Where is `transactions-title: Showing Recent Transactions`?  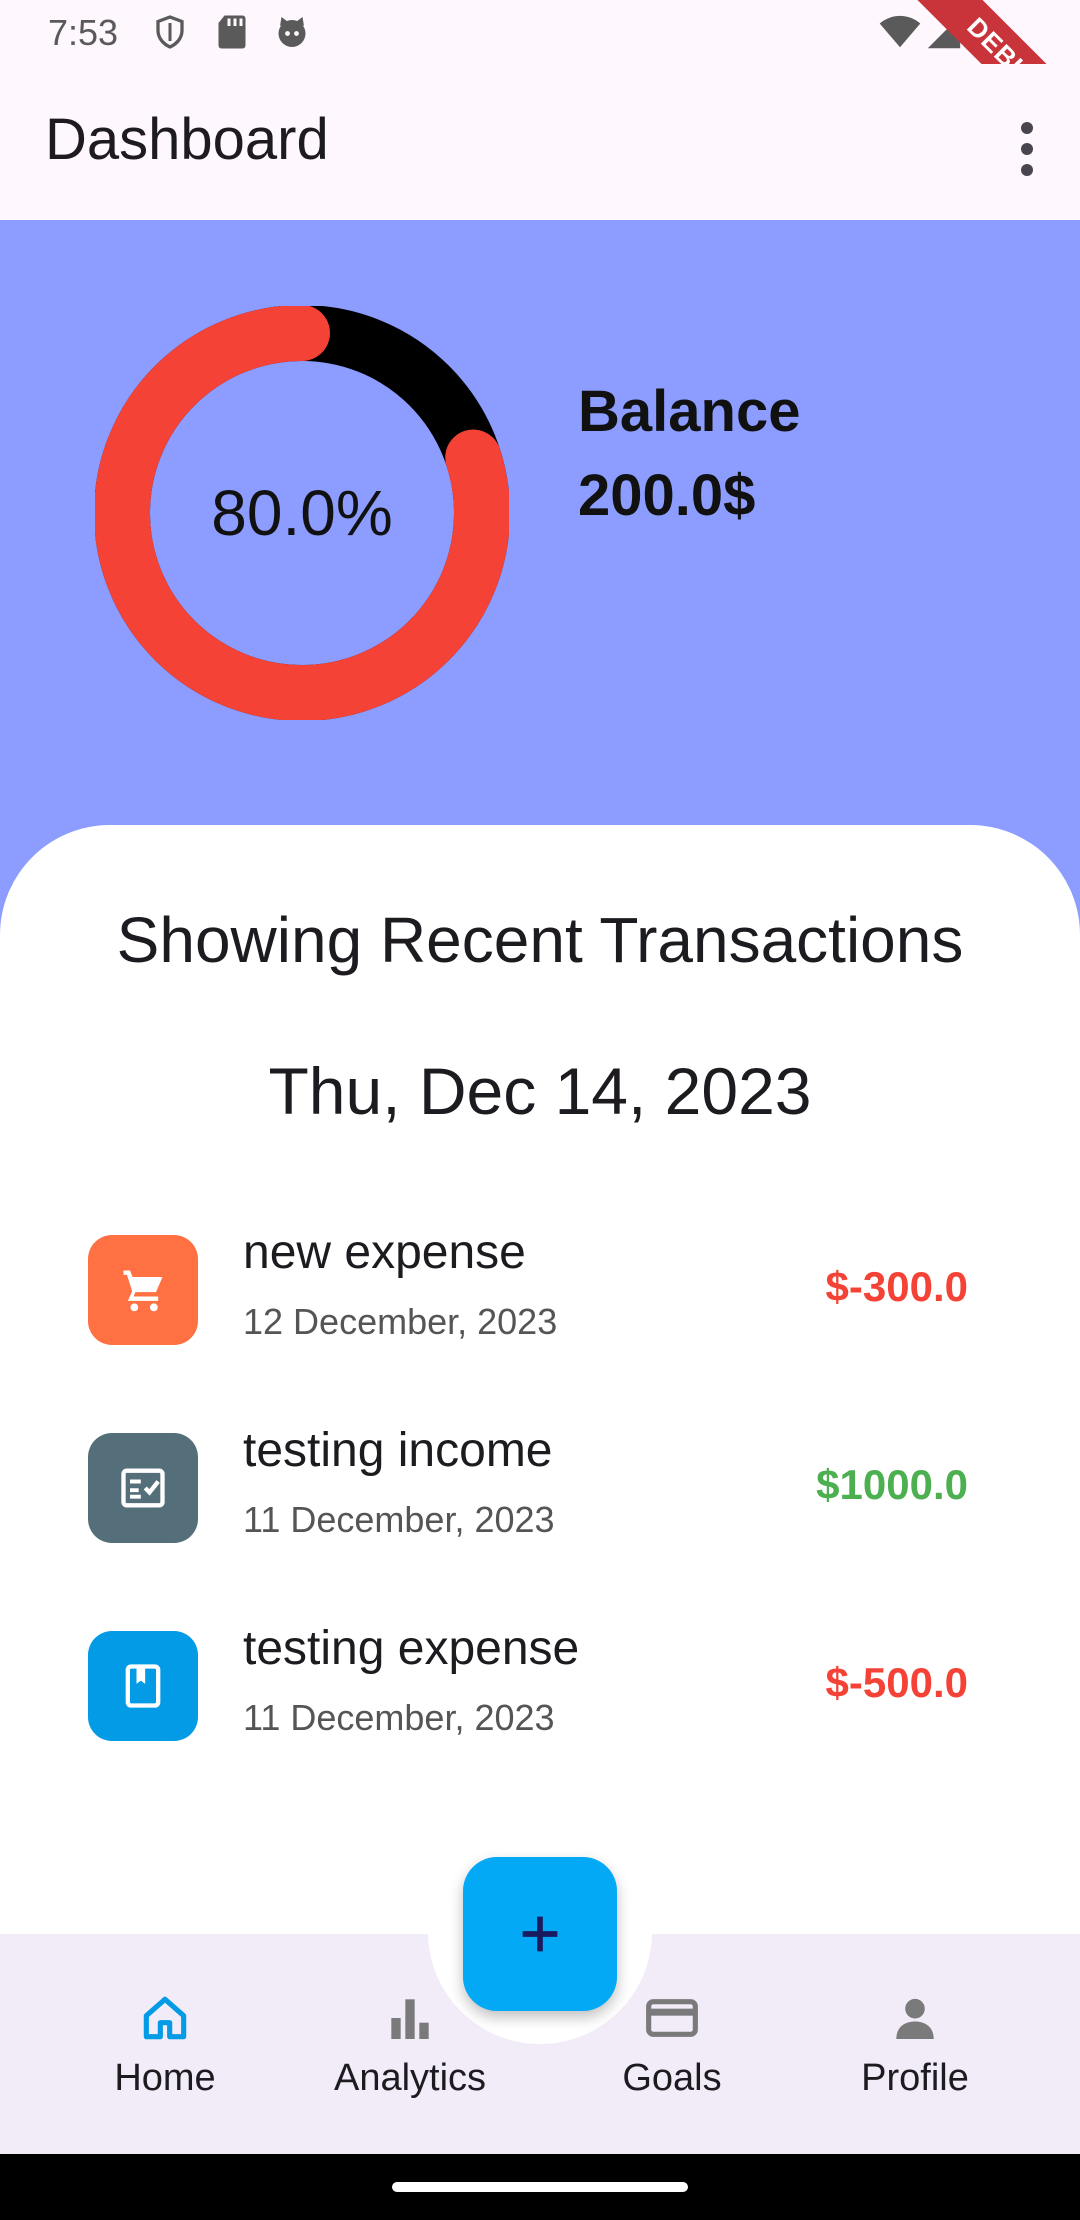 transactions-title: Showing Recent Transactions is located at coordinates (540, 940).